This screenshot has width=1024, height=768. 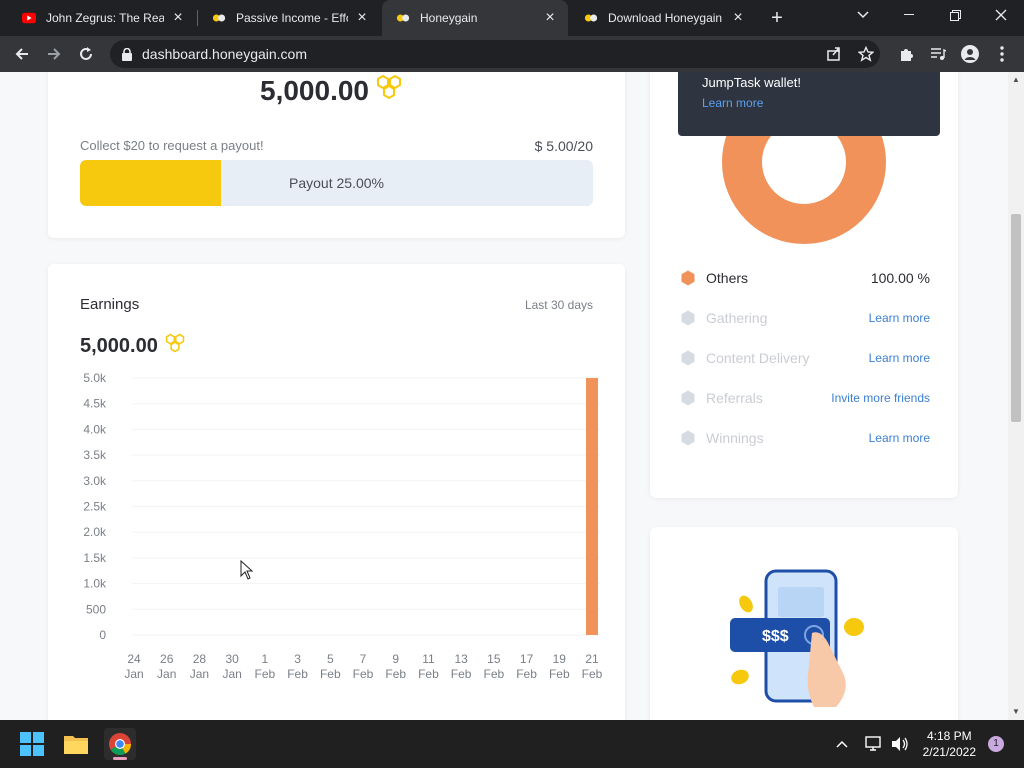 What do you see at coordinates (949, 736) in the screenshot?
I see `clock-time: 4:18 PM` at bounding box center [949, 736].